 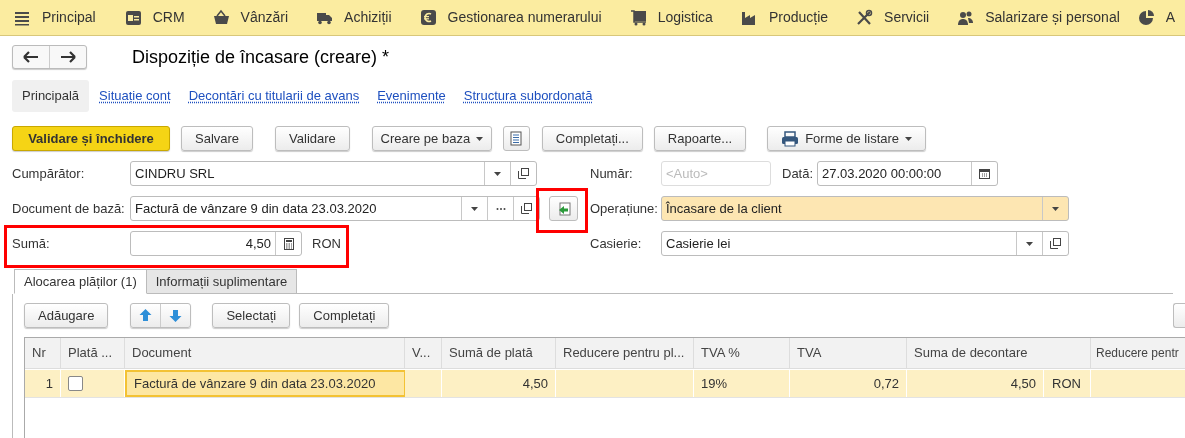 I want to click on currency-label: RON, so click(x=326, y=243).